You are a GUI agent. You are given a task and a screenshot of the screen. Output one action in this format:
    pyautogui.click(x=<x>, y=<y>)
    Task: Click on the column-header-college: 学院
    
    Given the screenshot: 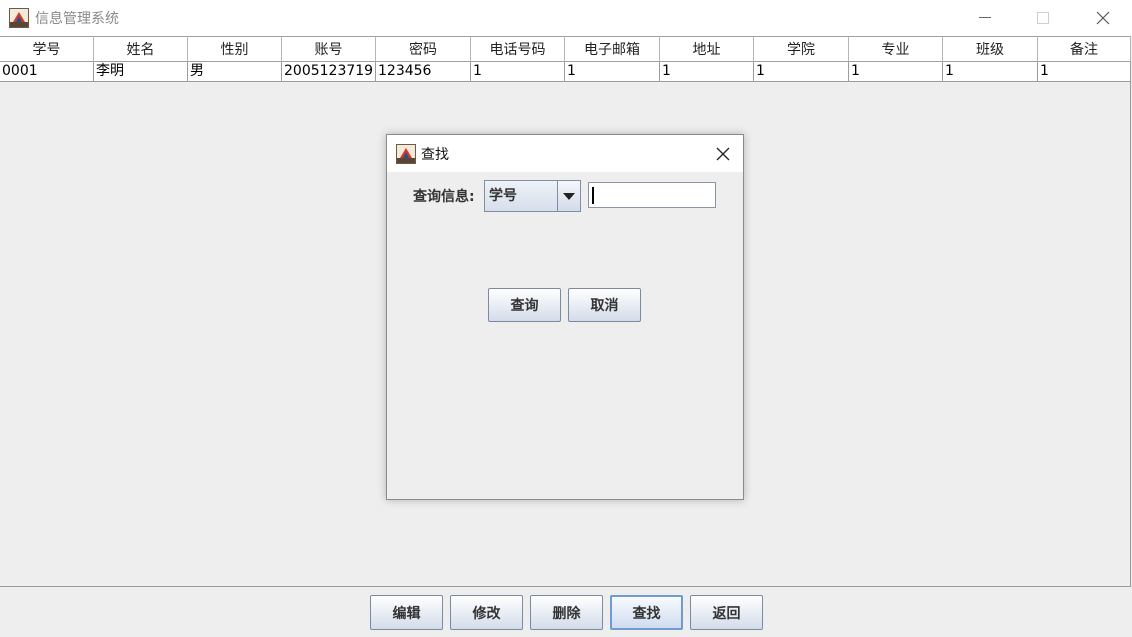 What is the action you would take?
    pyautogui.click(x=801, y=49)
    